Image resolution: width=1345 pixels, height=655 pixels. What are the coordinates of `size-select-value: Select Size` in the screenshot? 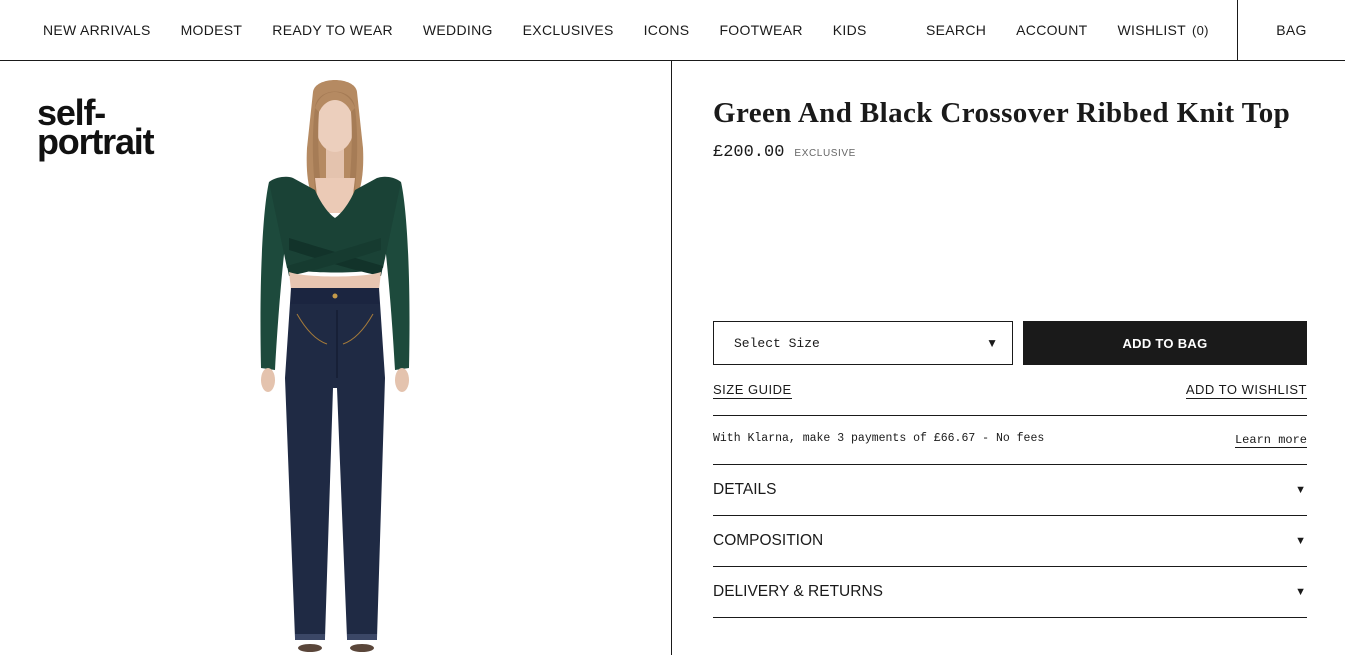 It's located at (777, 343).